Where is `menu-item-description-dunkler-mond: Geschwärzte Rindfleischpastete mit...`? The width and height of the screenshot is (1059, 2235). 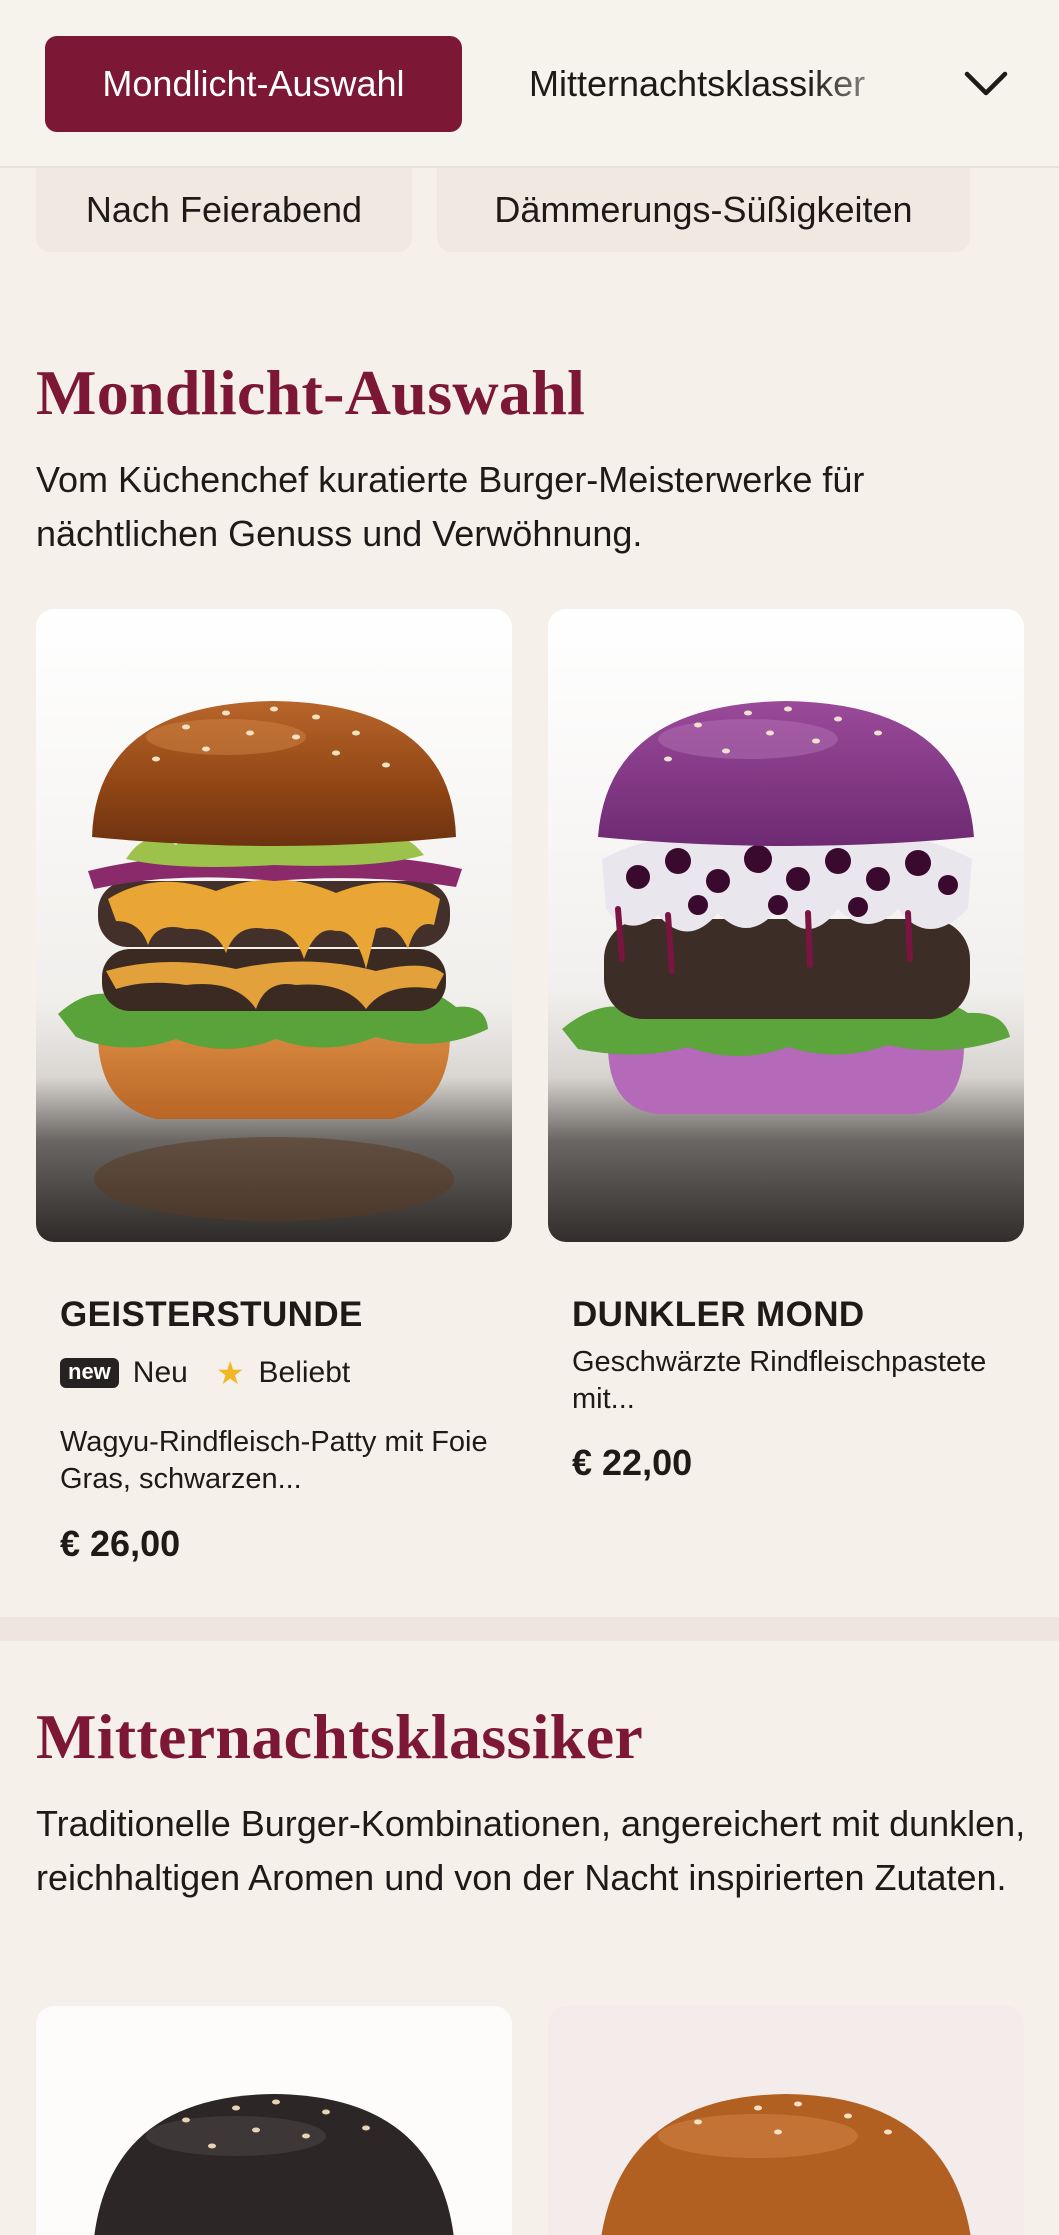 menu-item-description-dunkler-mond: Geschwärzte Rindfleischpastete mit... is located at coordinates (779, 1380).